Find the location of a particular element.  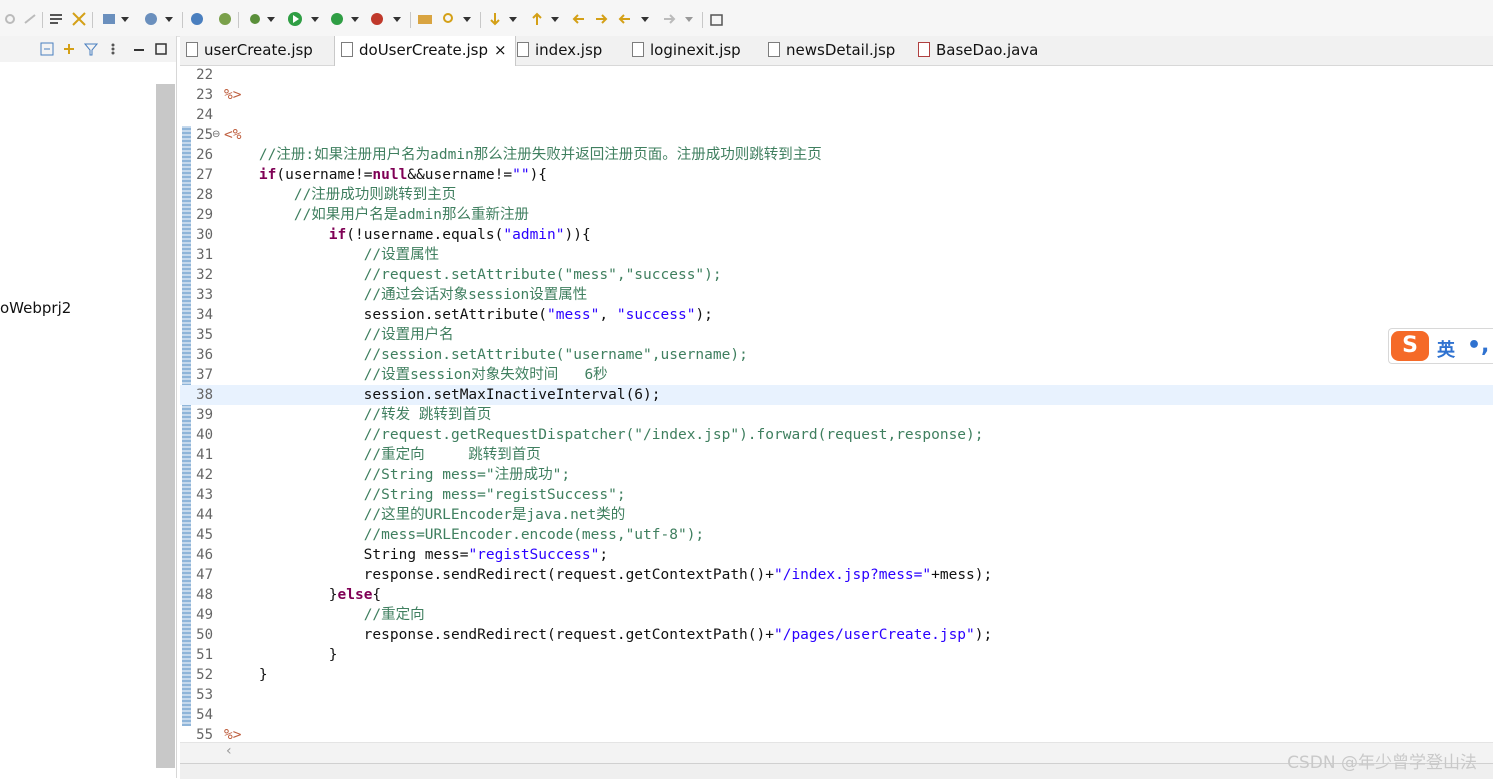

code-line: 22 is located at coordinates (836, 75).